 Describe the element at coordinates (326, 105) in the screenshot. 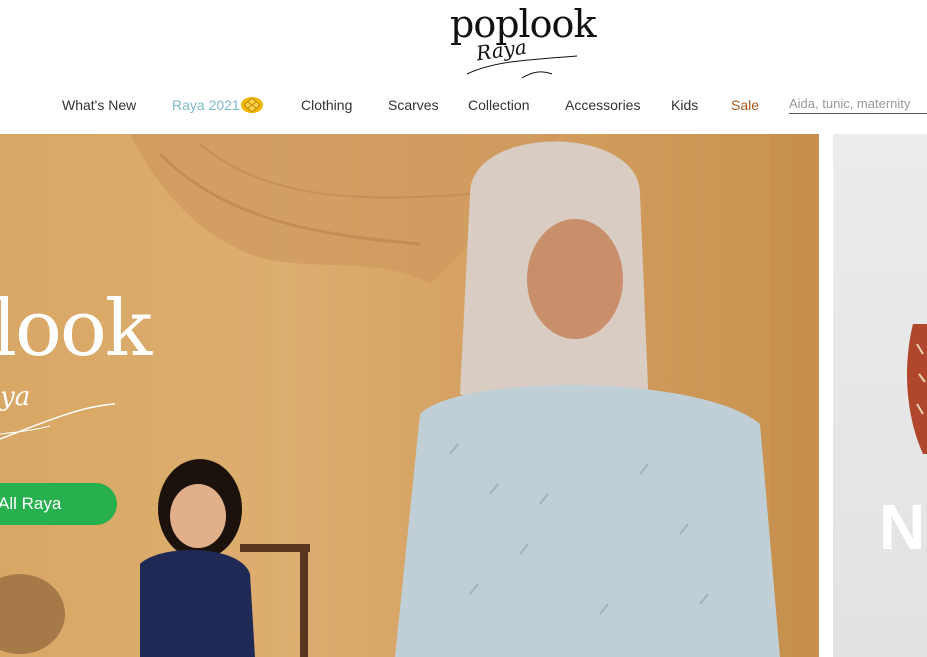

I see `nav-clothing: Clothing` at that location.